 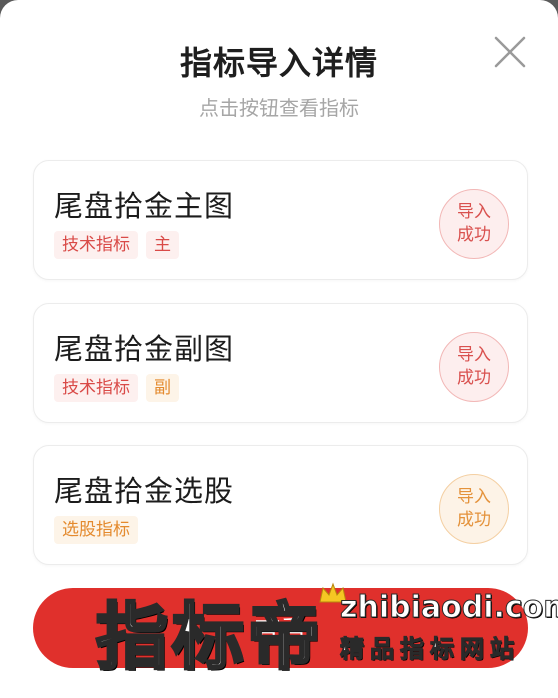 What do you see at coordinates (144, 349) in the screenshot?
I see `indicator-name: 尾盘拾金副图` at bounding box center [144, 349].